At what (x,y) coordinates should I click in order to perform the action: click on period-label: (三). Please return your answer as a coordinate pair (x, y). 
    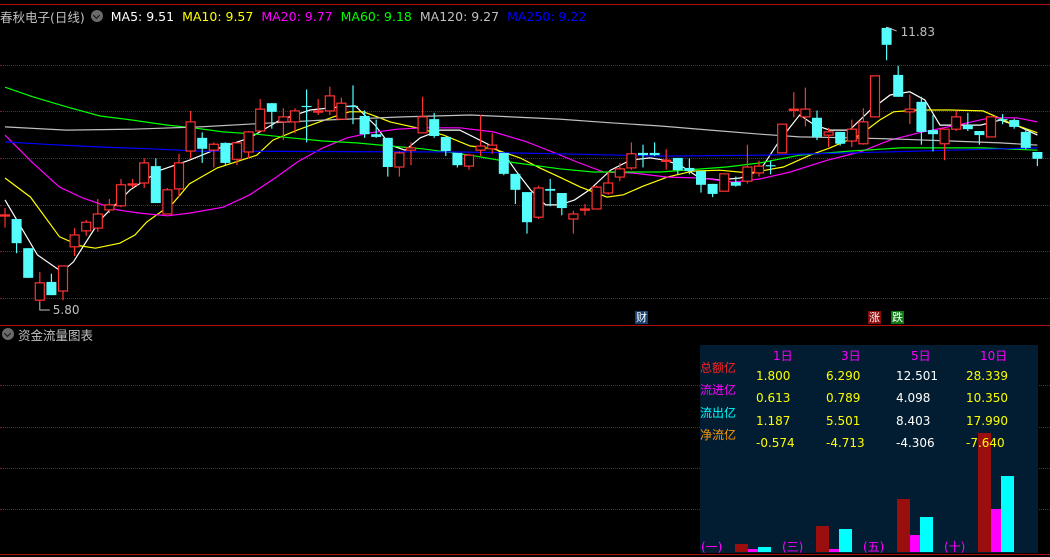
    Looking at the image, I should click on (793, 547).